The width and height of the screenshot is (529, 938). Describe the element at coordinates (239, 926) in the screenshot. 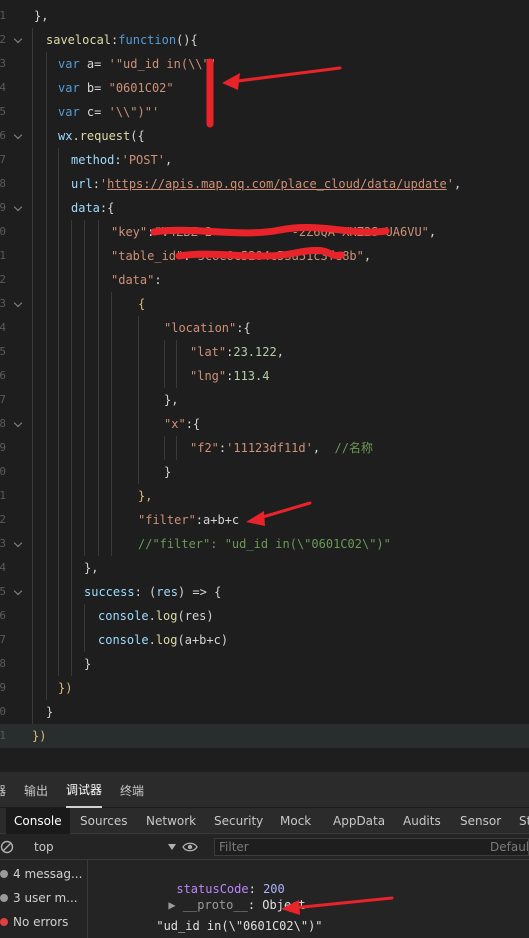

I see `log-output-line: "ud_id in(\"0601C02\")"` at that location.